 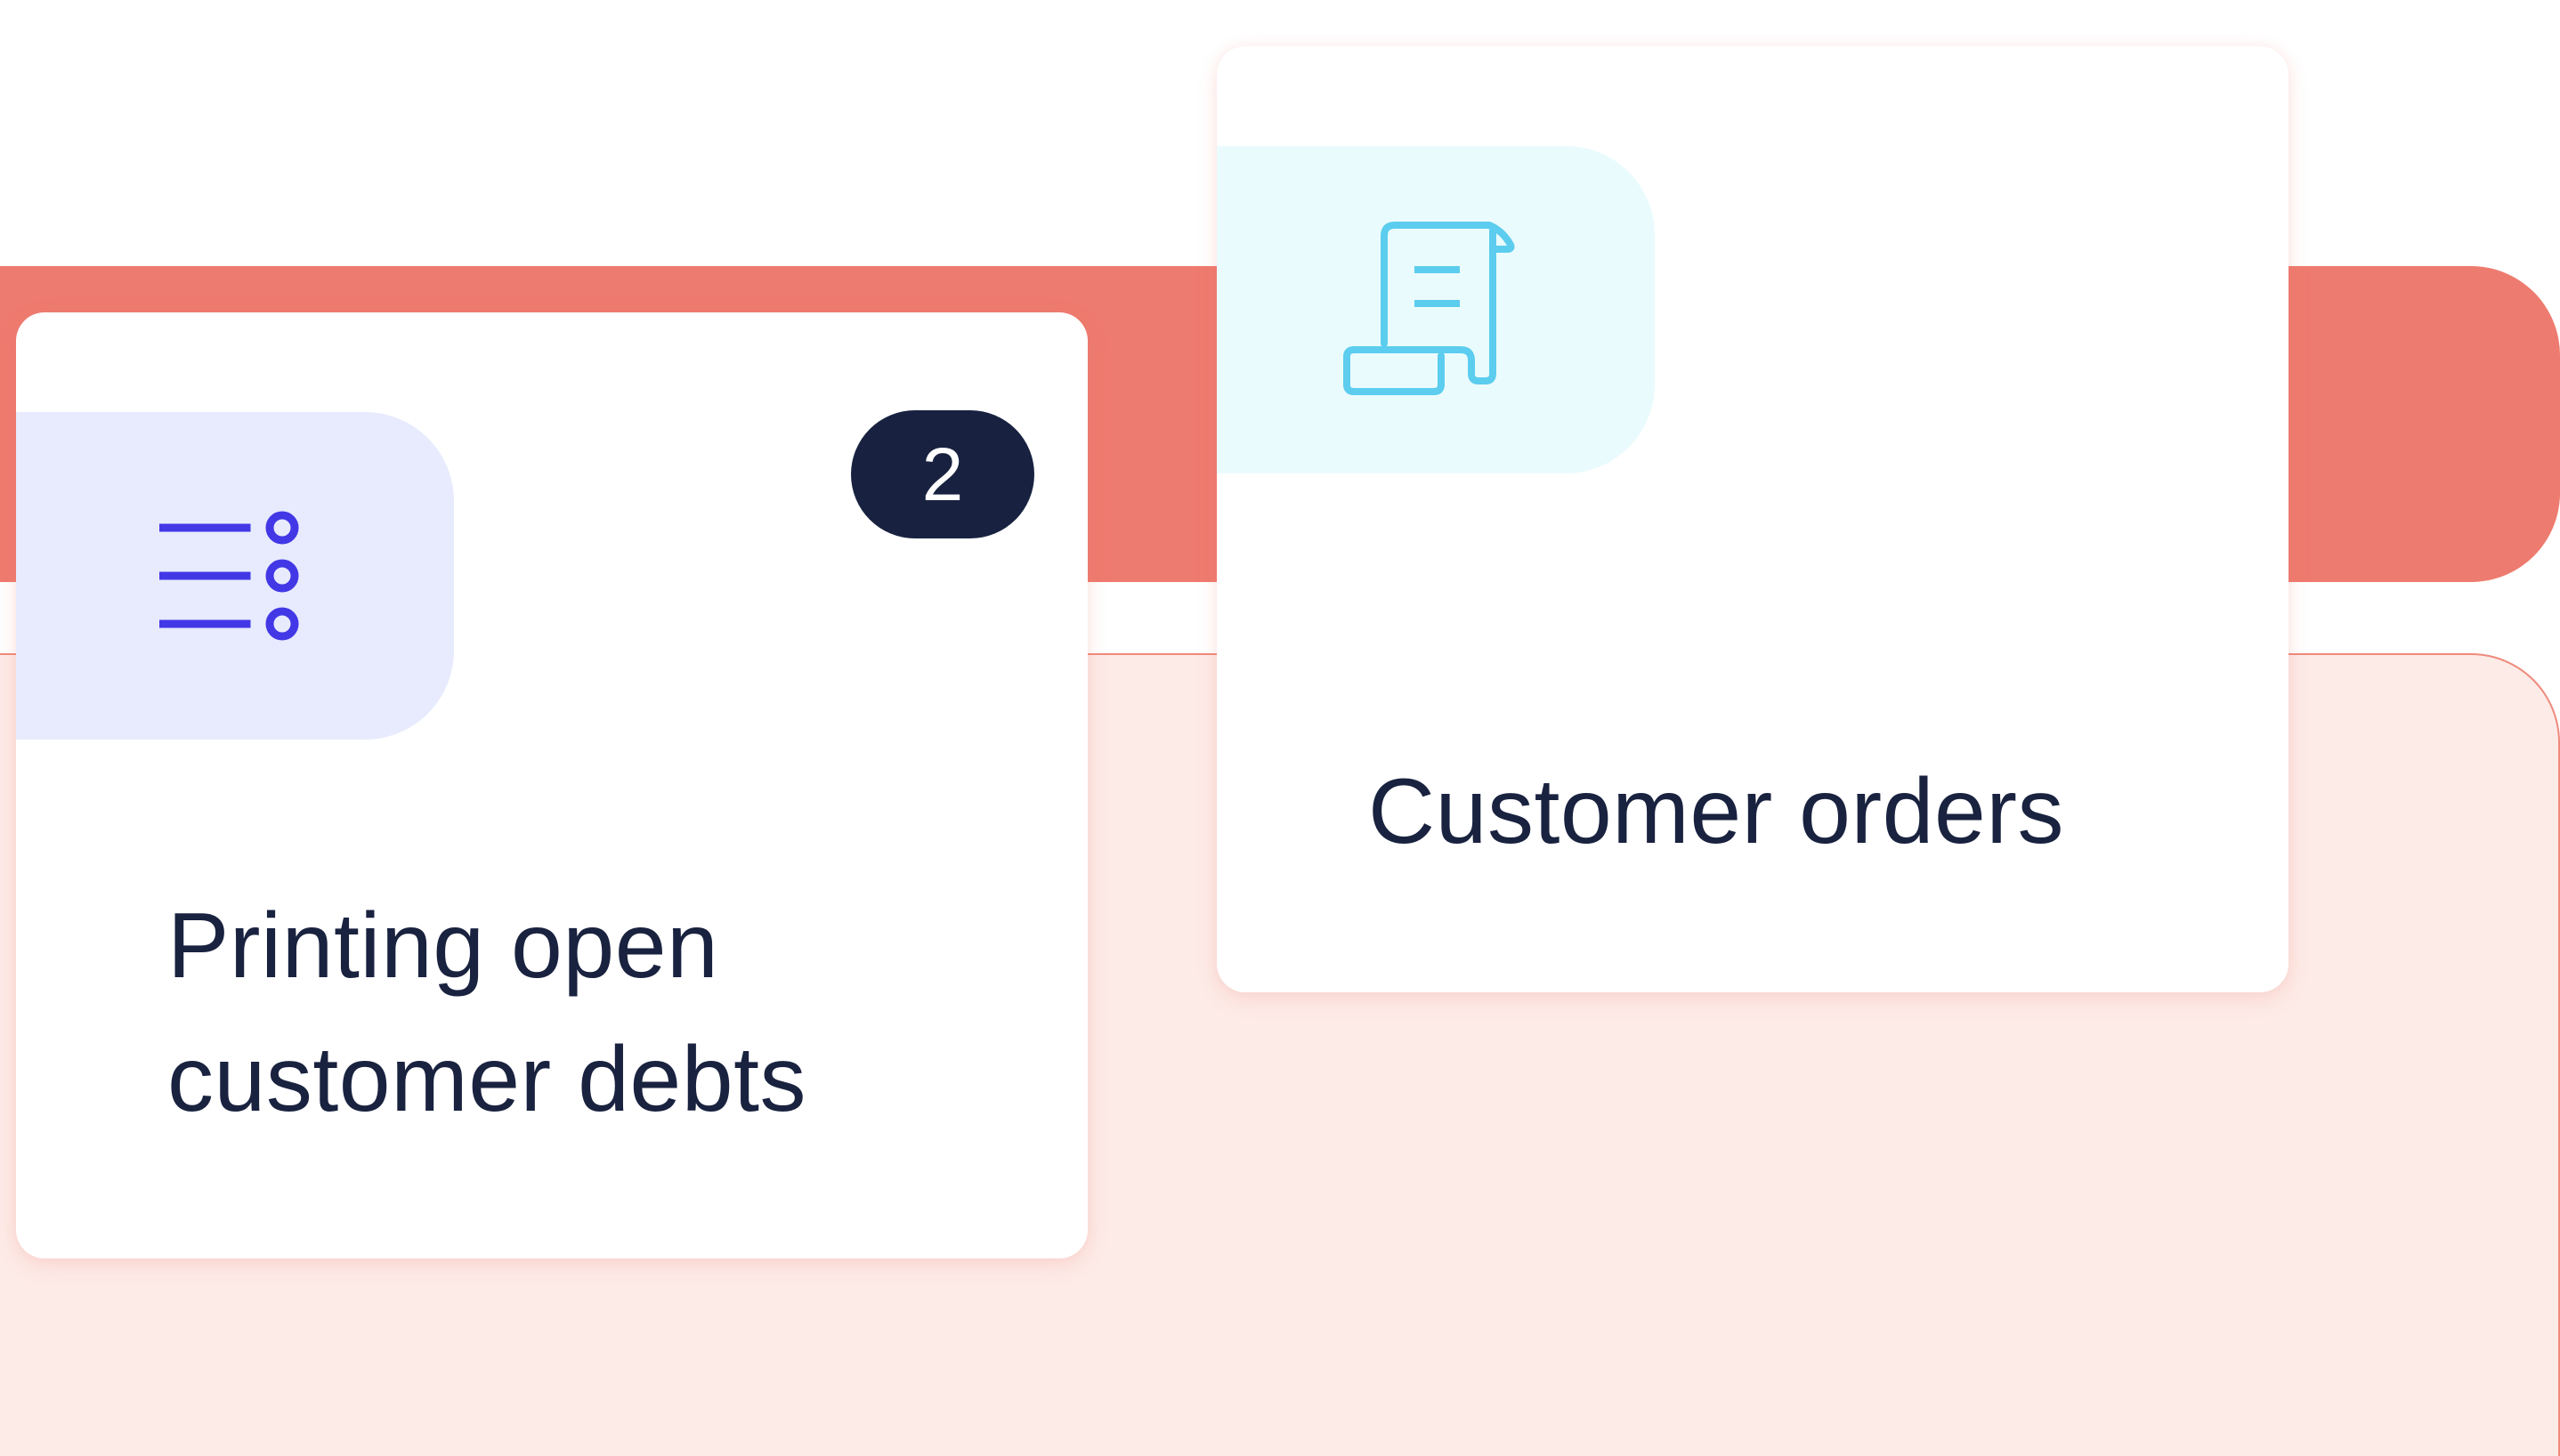 I want to click on list-options-icon, so click(x=235, y=576).